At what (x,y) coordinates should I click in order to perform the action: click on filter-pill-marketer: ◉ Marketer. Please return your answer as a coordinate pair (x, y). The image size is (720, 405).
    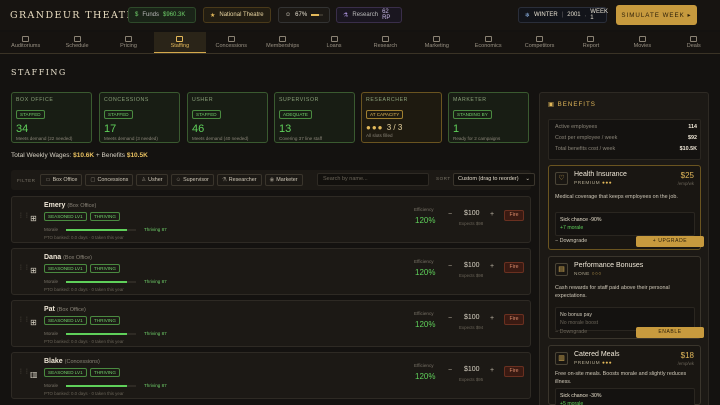
    Looking at the image, I should click on (283, 180).